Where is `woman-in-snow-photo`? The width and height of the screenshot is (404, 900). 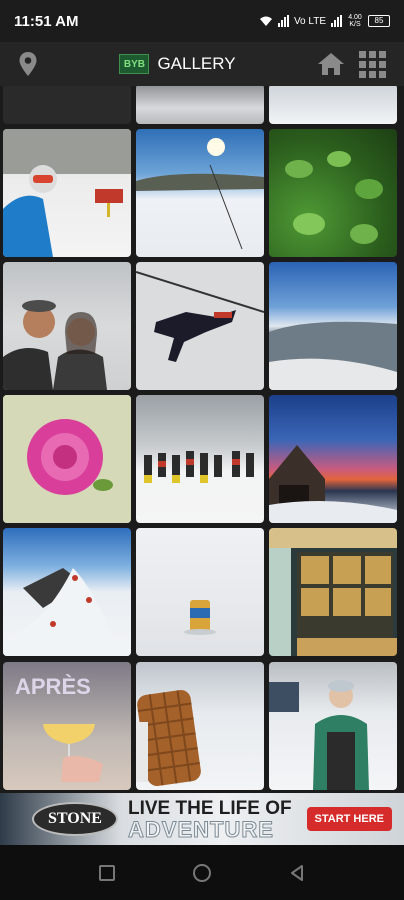
woman-in-snow-photo is located at coordinates (333, 726).